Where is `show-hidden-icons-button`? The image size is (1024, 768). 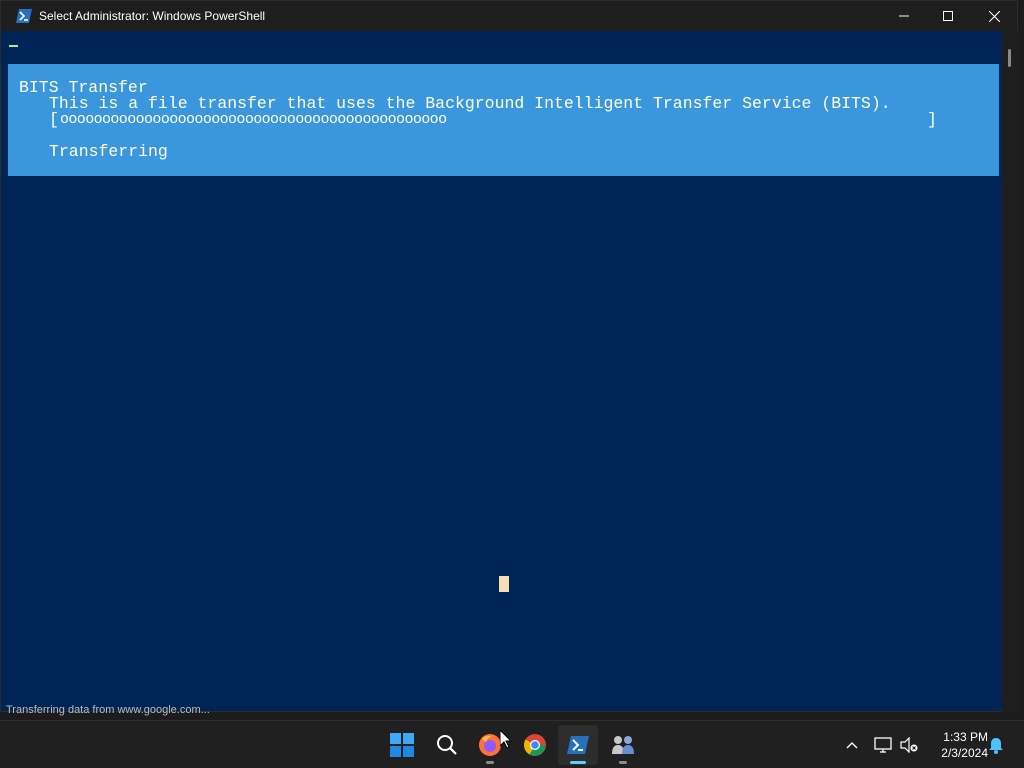 show-hidden-icons-button is located at coordinates (852, 745).